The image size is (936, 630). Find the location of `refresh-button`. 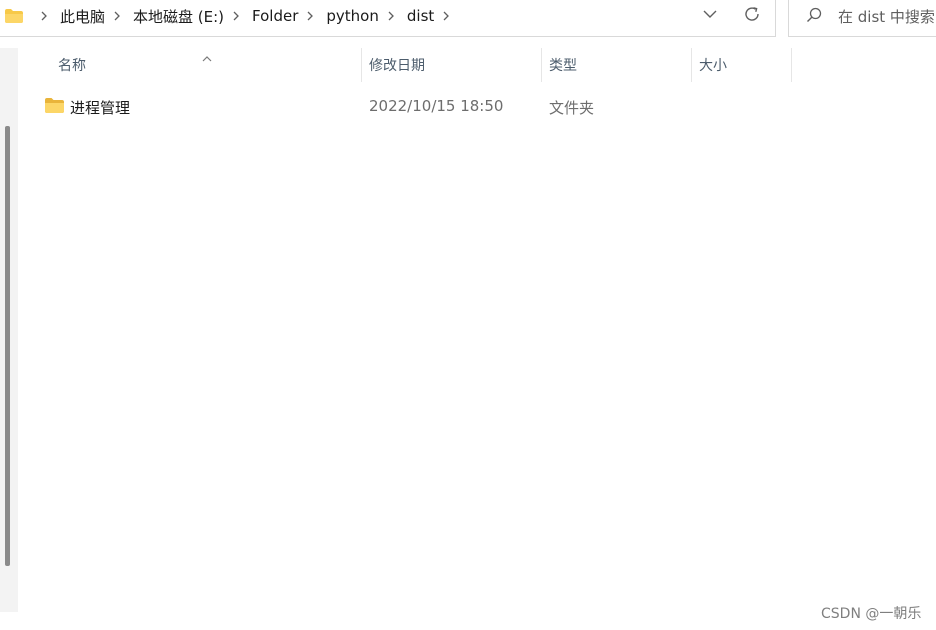

refresh-button is located at coordinates (752, 16).